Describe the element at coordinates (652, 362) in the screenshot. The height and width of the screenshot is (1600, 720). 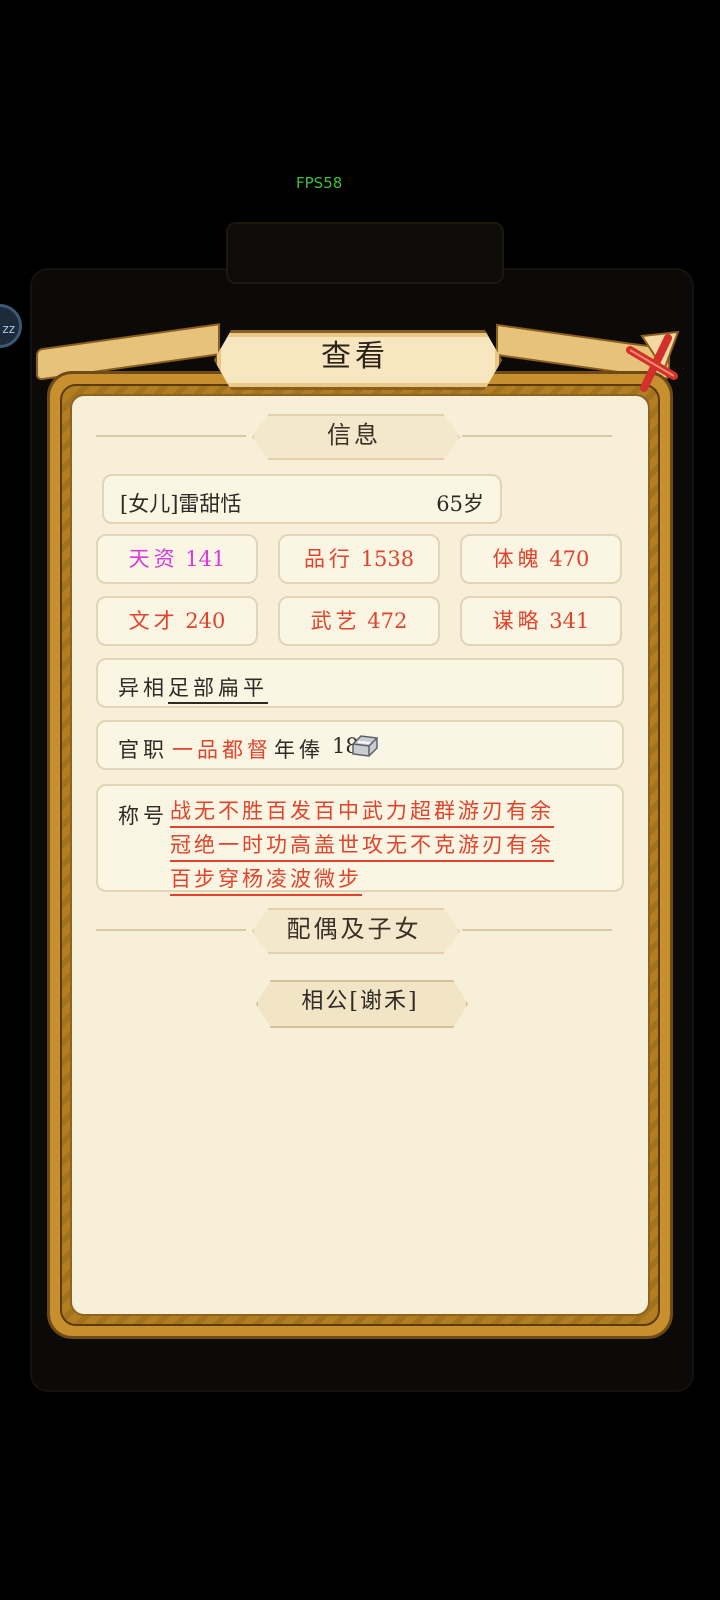
I see `close-icon` at that location.